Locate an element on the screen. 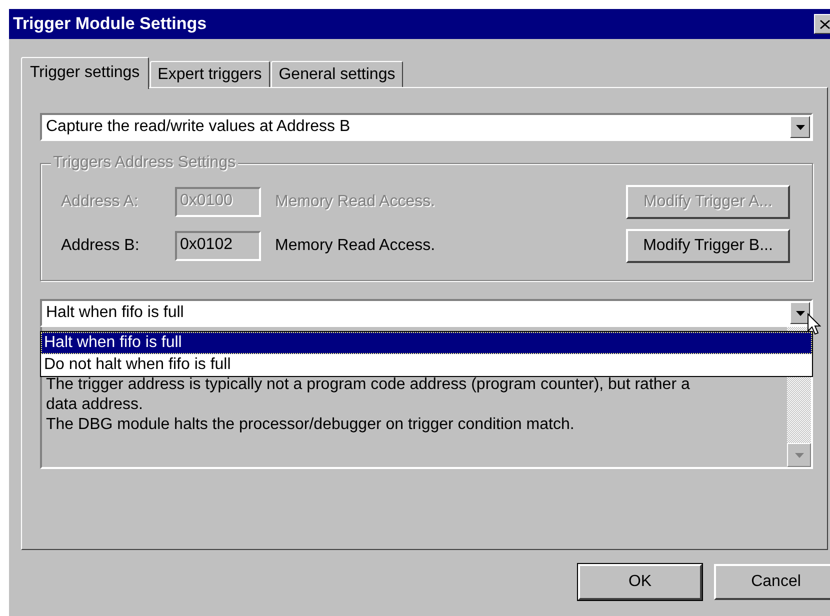 The width and height of the screenshot is (830, 616). close-button is located at coordinates (822, 24).